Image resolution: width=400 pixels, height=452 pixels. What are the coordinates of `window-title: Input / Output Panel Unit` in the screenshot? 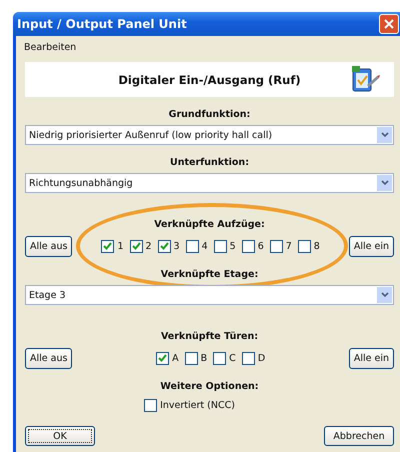 It's located at (102, 24).